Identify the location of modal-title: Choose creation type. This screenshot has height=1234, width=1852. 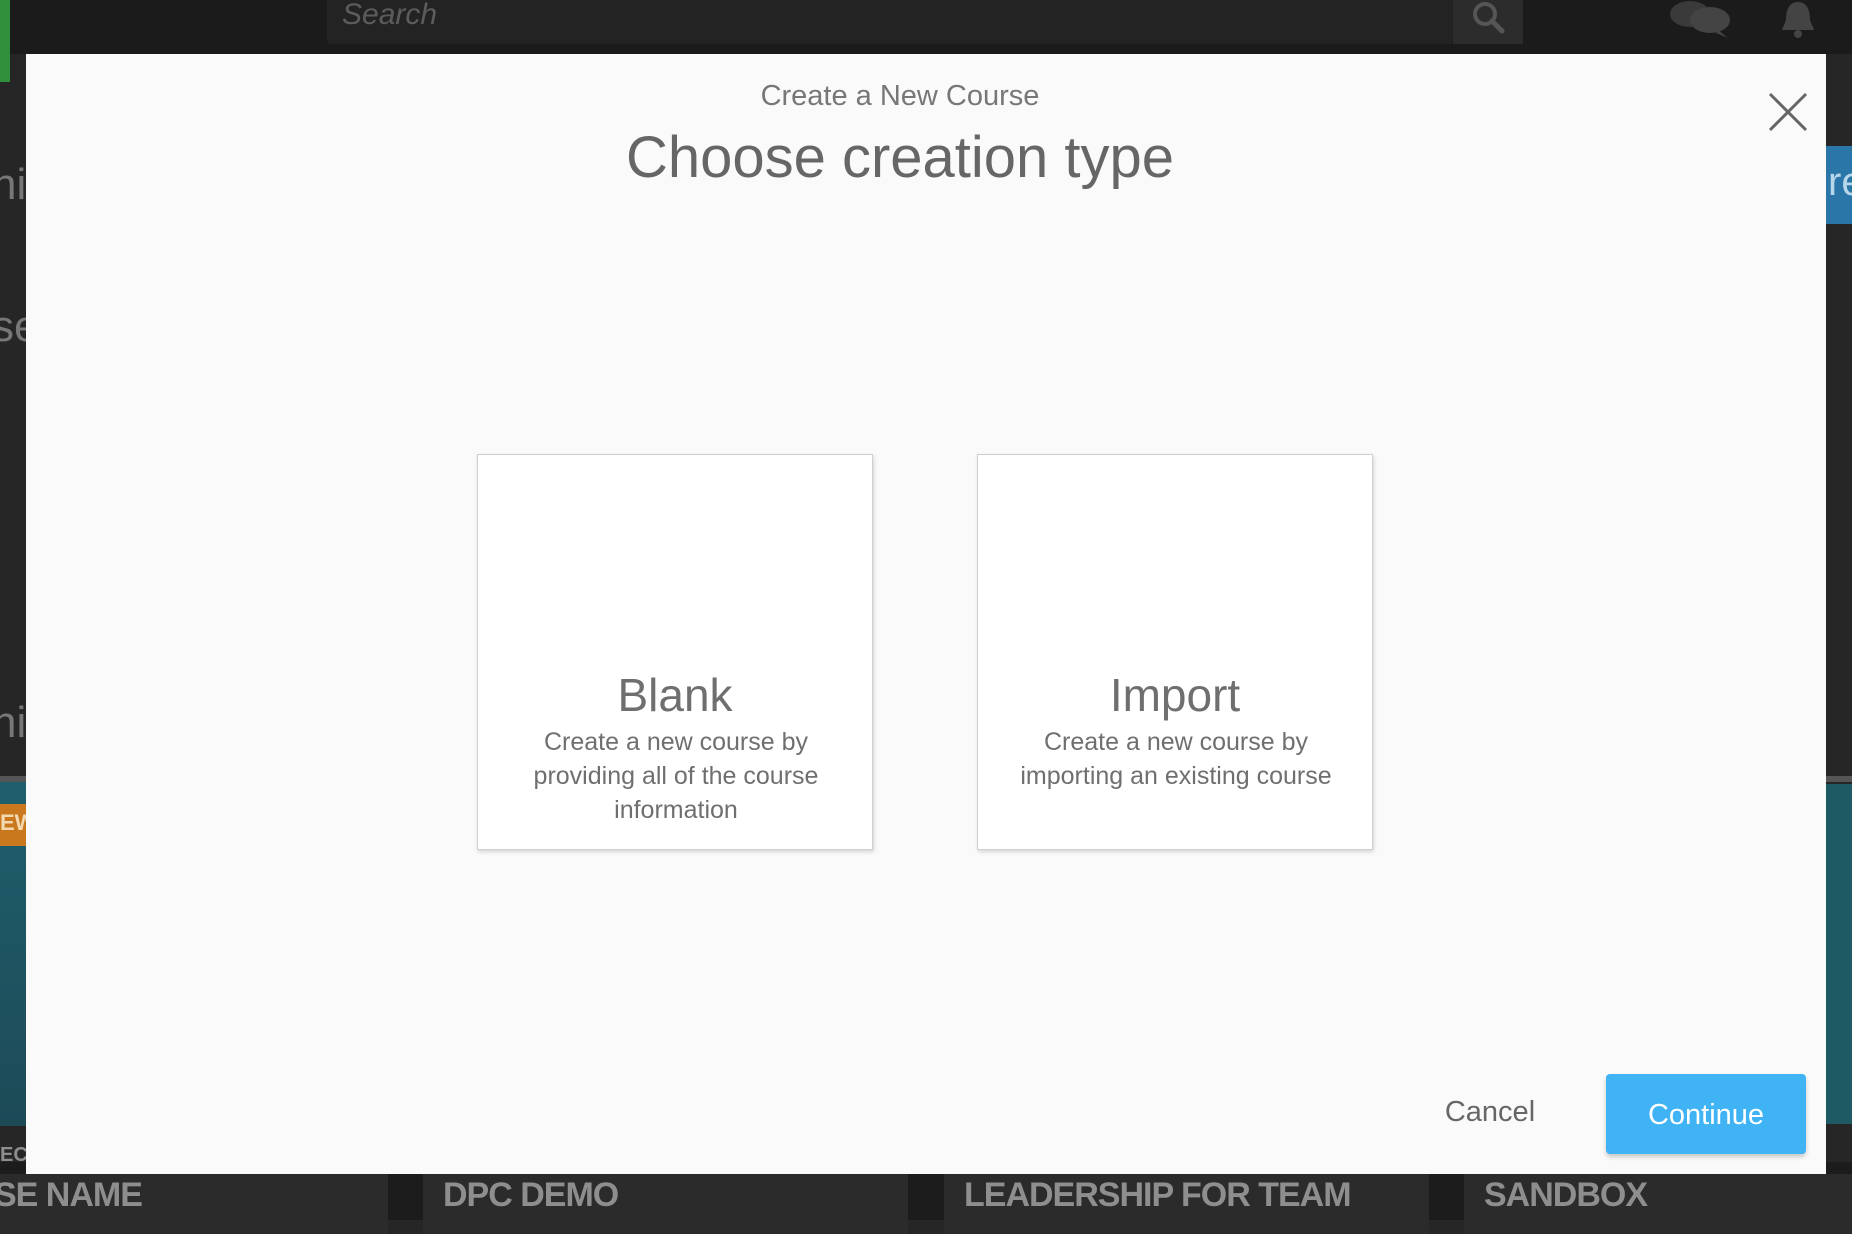
(900, 157).